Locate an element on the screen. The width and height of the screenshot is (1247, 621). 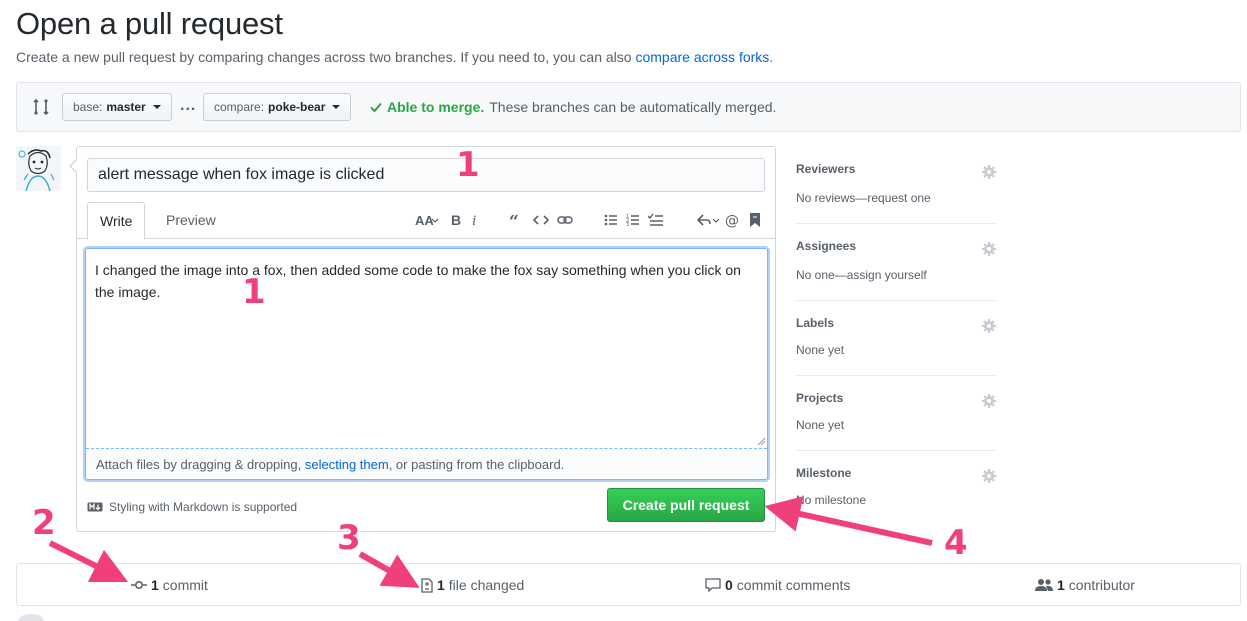
annotation-number-3: 3 is located at coordinates (349, 538).